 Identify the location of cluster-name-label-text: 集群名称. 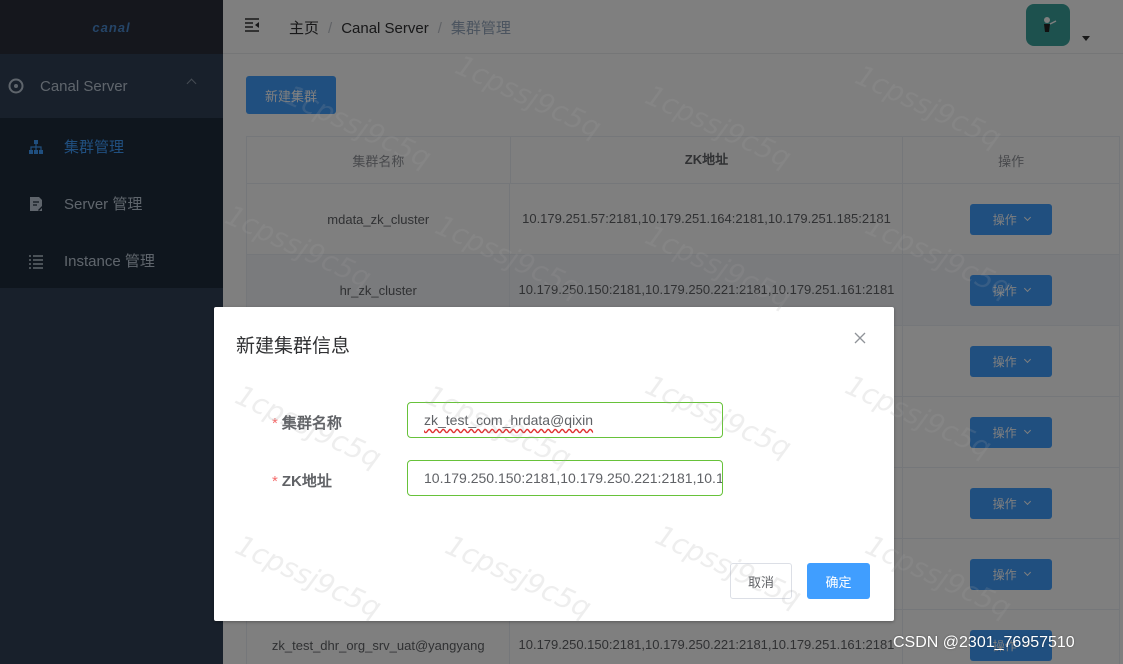
(311, 423).